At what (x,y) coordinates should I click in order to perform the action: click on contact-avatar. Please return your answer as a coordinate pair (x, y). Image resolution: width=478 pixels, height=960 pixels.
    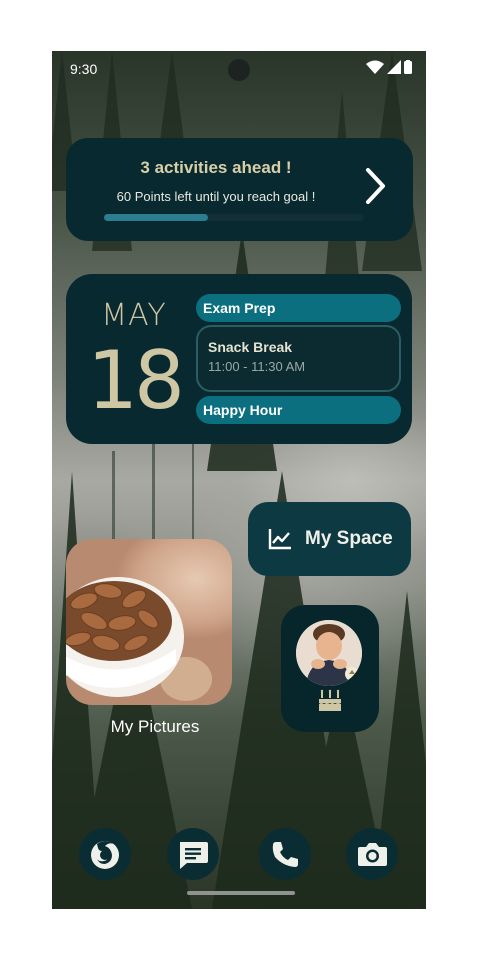
    Looking at the image, I should click on (329, 653).